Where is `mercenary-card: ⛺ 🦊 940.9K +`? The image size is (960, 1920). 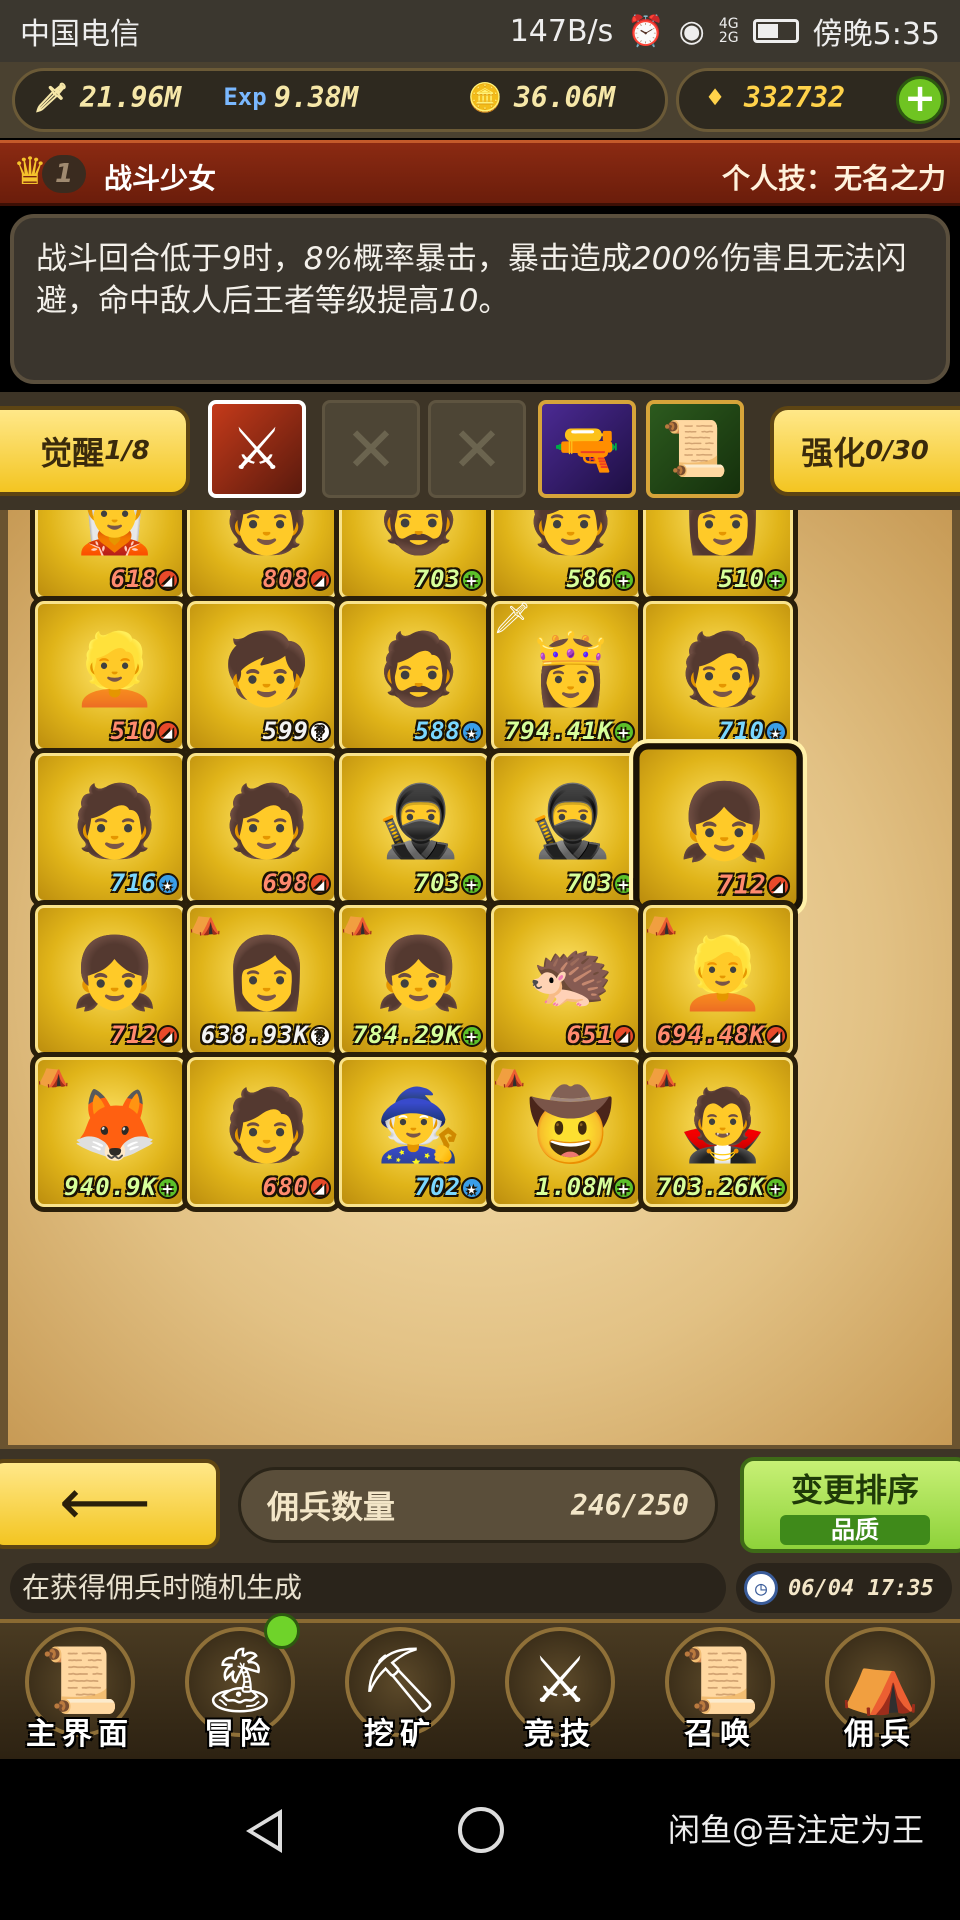
mercenary-card: ⛺ 🦊 940.9K + is located at coordinates (110, 1132).